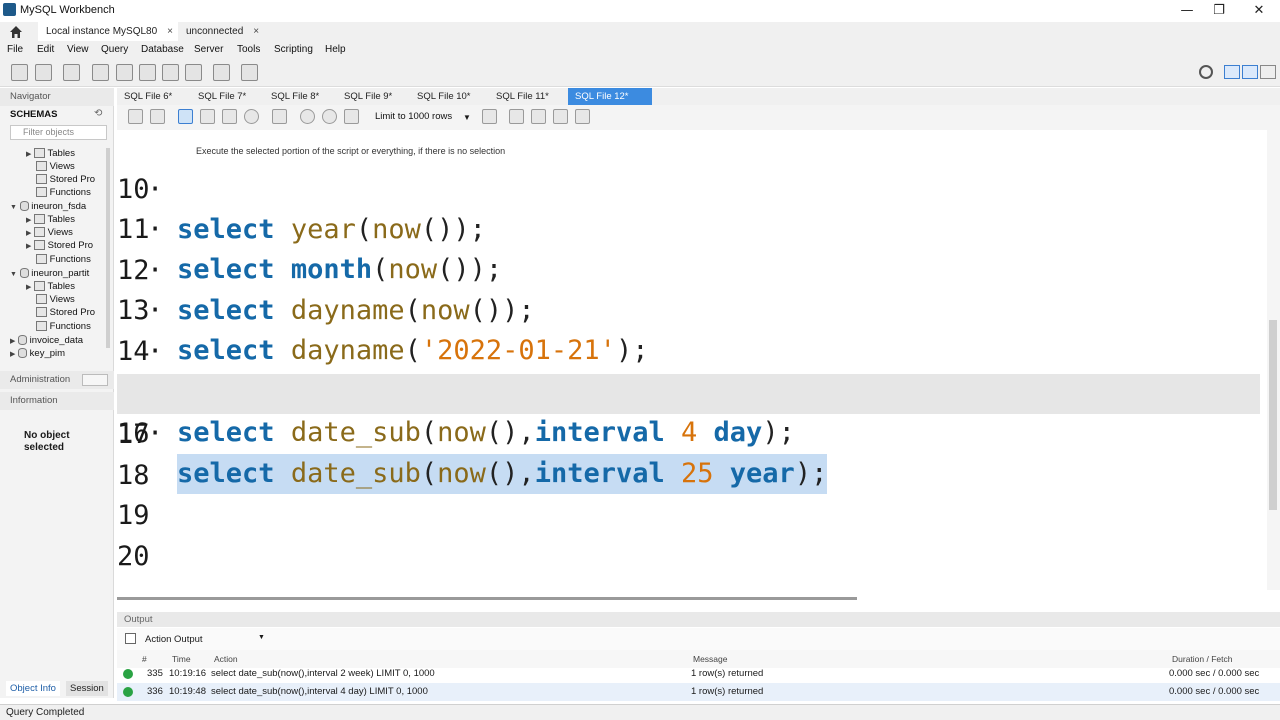  I want to click on open-sql-script-icon, so click(43, 72).